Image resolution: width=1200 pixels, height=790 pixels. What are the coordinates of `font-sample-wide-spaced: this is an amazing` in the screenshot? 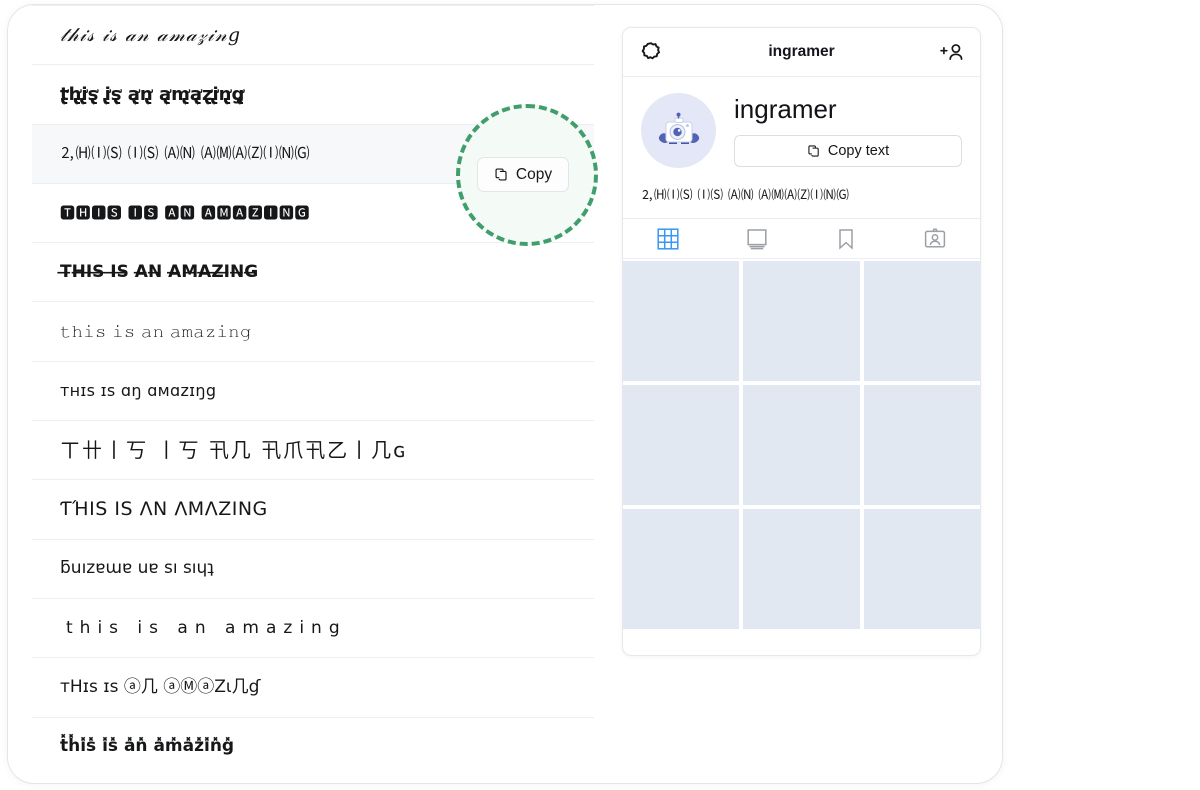 It's located at (206, 627).